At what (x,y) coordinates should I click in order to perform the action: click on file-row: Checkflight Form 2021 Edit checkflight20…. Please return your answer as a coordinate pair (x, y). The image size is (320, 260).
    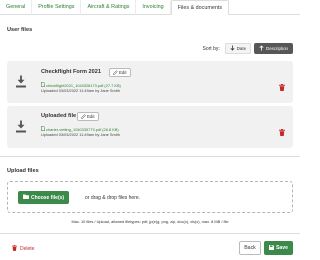
    Looking at the image, I should click on (150, 82).